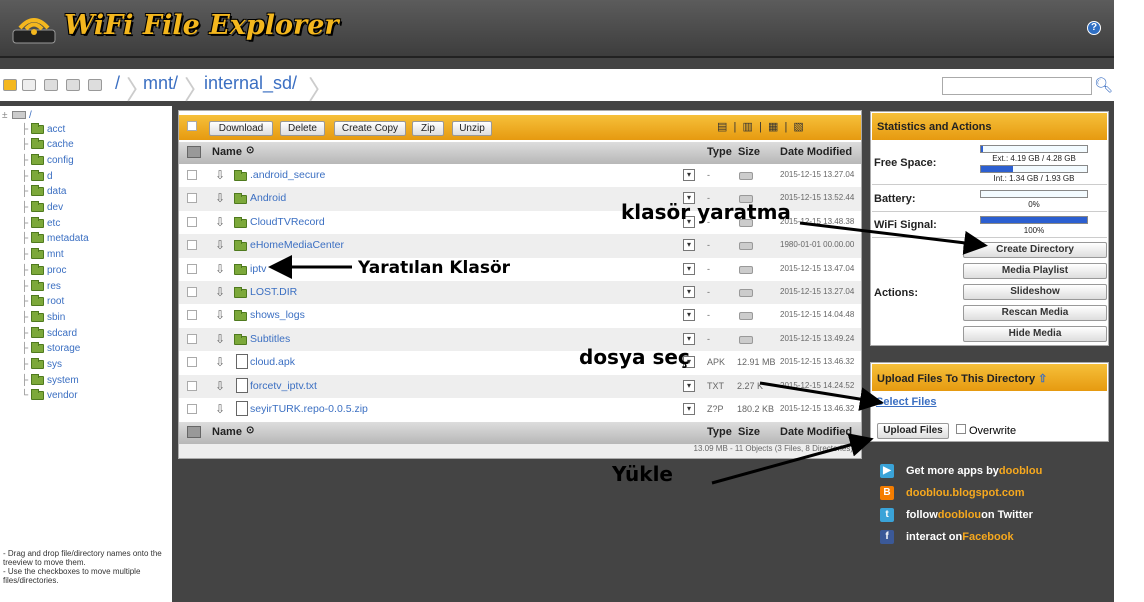  Describe the element at coordinates (270, 339) in the screenshot. I see `file-name: Subtitles` at that location.